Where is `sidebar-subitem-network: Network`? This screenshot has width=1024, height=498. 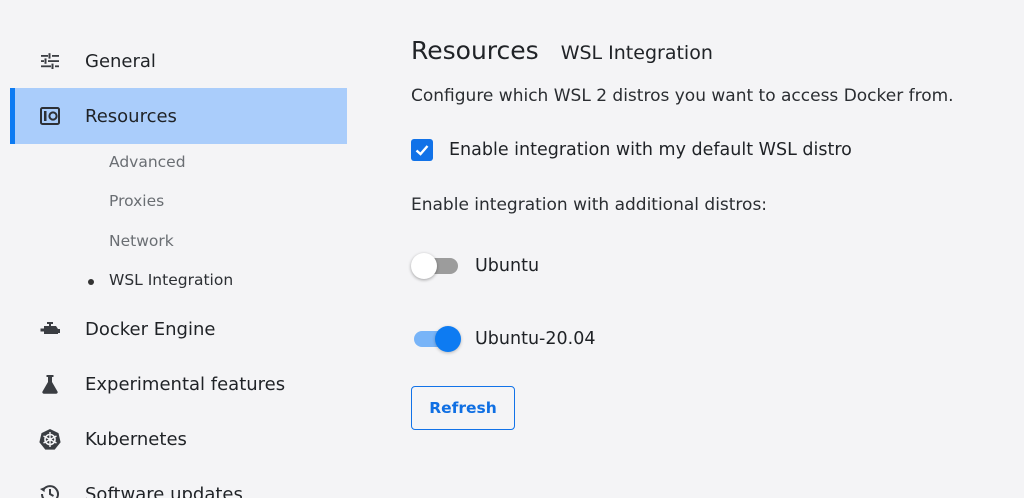
sidebar-subitem-network: Network is located at coordinates (141, 241).